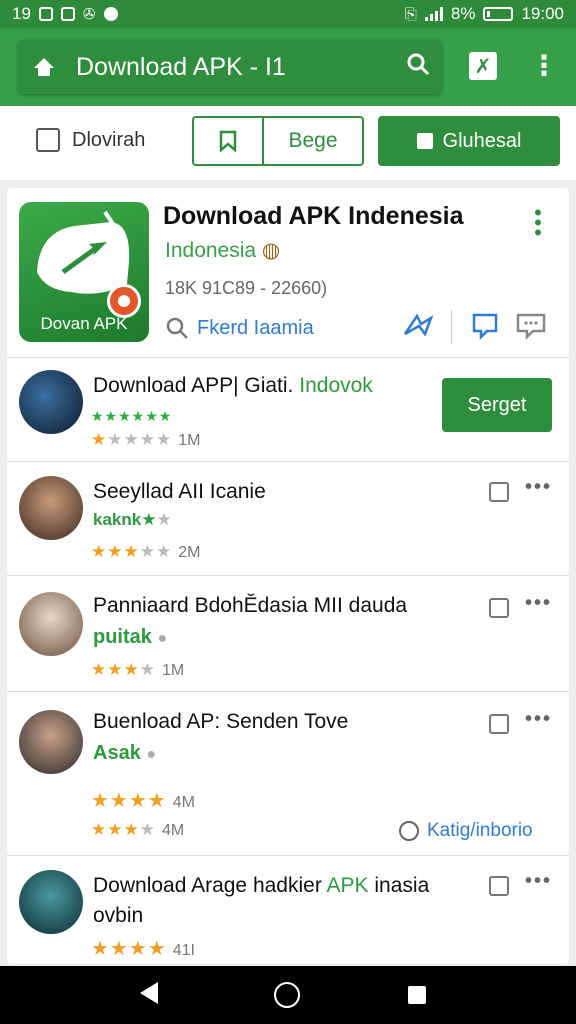 The image size is (576, 1024). Describe the element at coordinates (44, 67) in the screenshot. I see `home-icon` at that location.